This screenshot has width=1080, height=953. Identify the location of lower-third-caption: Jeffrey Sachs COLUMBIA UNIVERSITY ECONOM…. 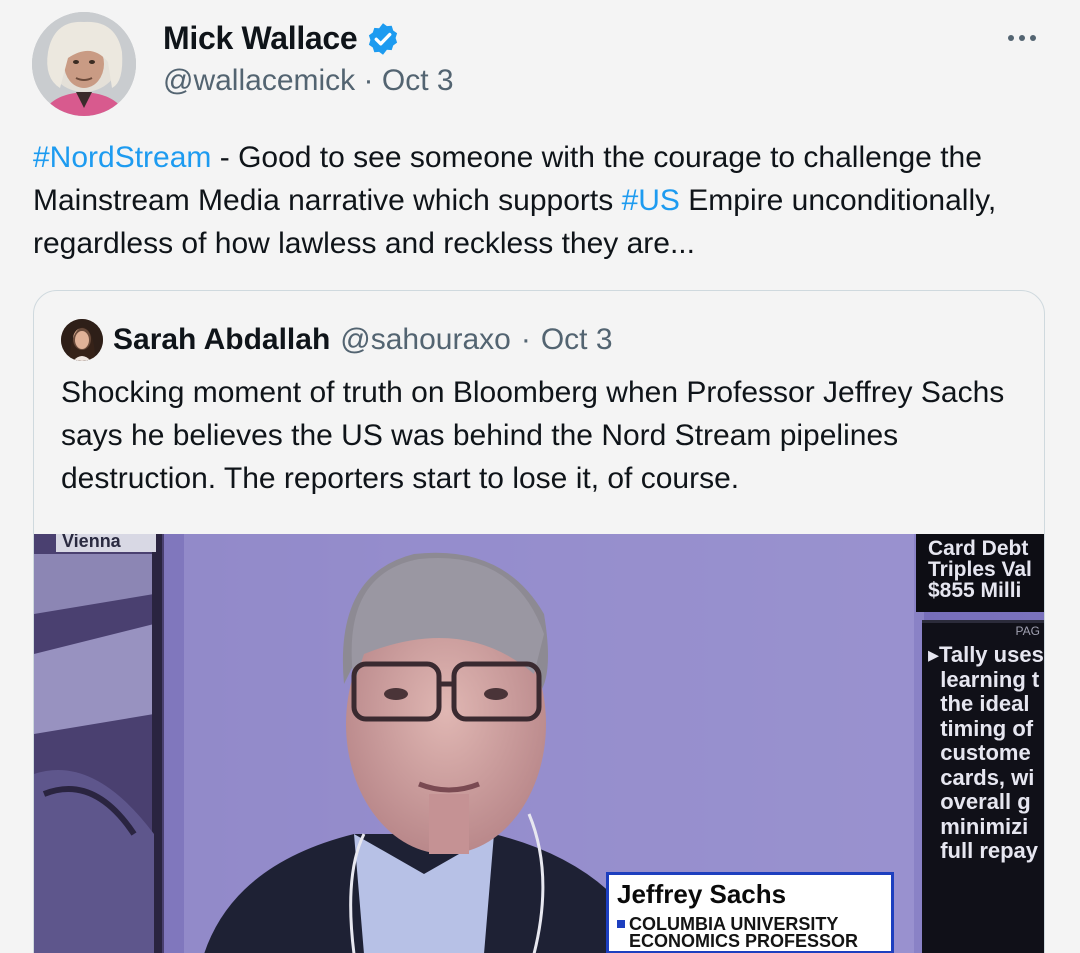
(750, 912).